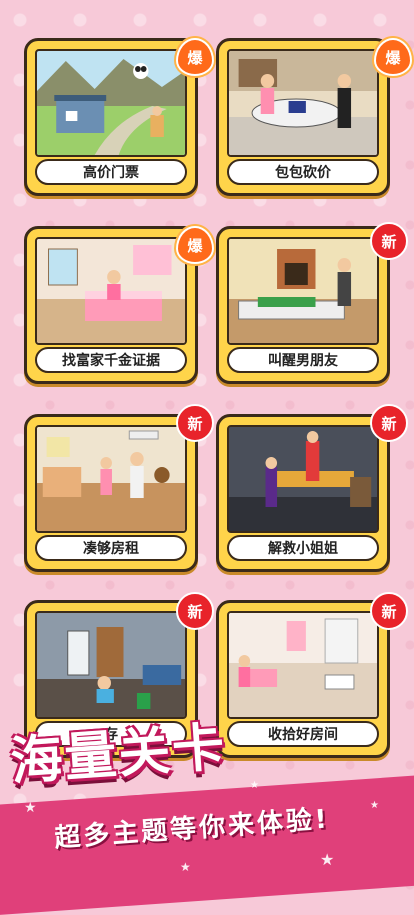  What do you see at coordinates (118, 755) in the screenshot?
I see `promo-title: 海量关卡` at bounding box center [118, 755].